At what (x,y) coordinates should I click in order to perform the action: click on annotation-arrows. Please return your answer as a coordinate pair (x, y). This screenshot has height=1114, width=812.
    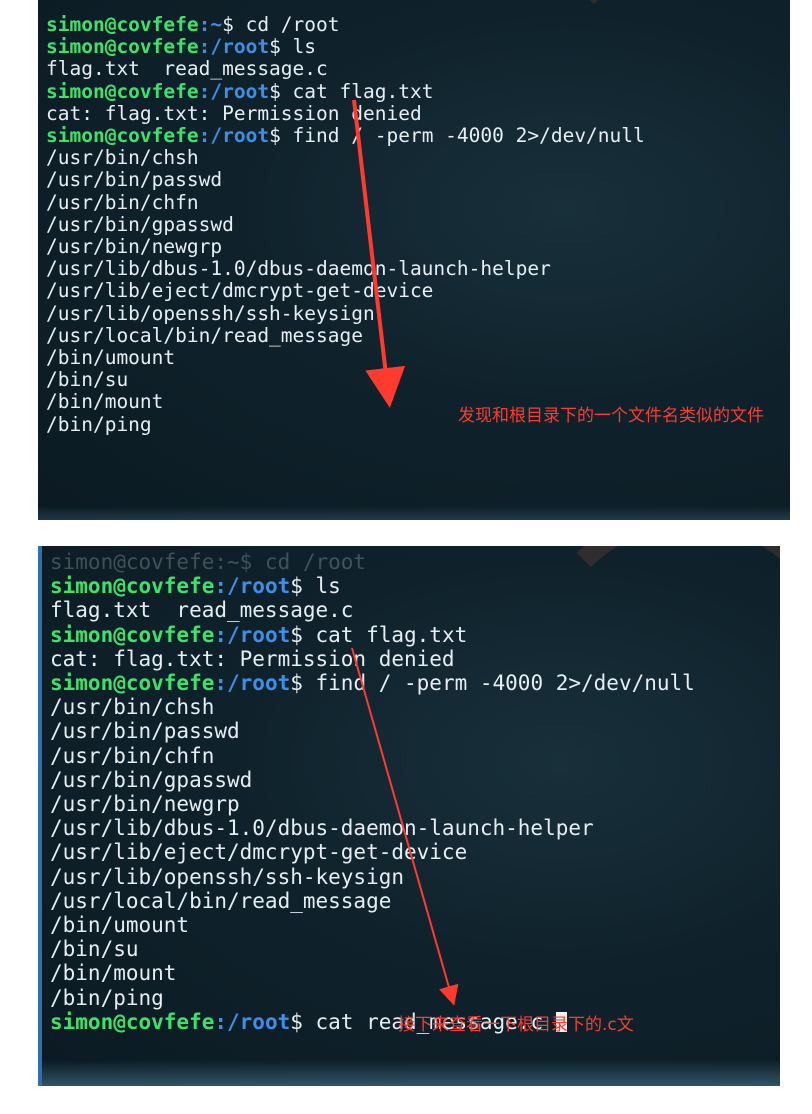
    Looking at the image, I should click on (405, 552).